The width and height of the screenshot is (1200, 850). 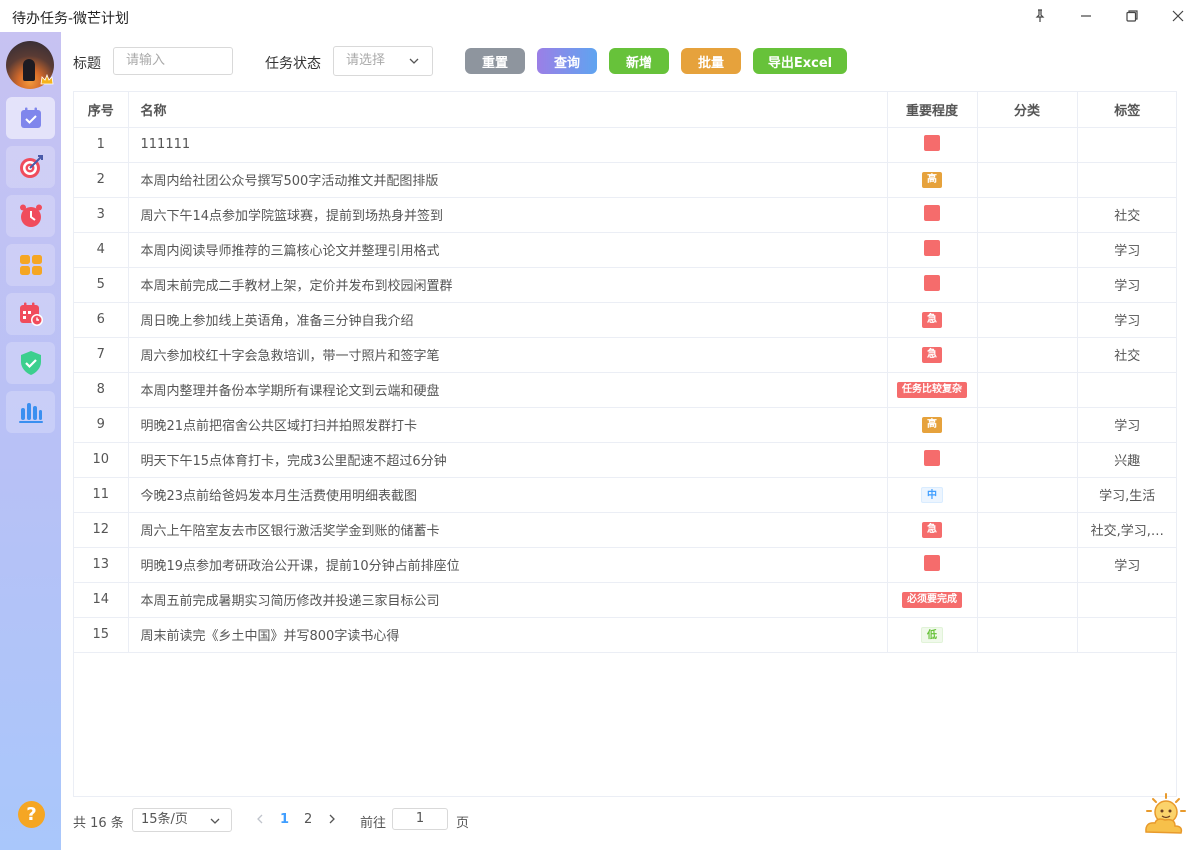 What do you see at coordinates (932, 634) in the screenshot?
I see `importance-tag: 低` at bounding box center [932, 634].